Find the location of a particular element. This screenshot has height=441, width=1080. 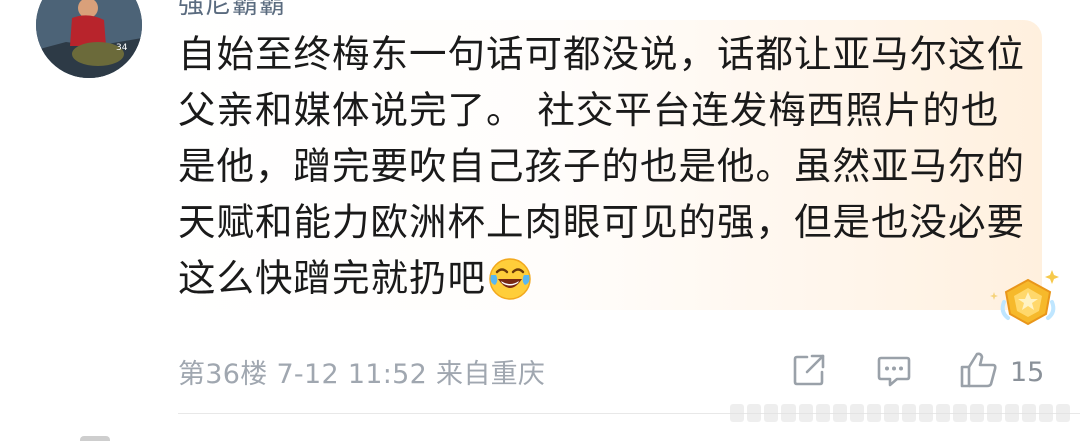

reply-button is located at coordinates (894, 372).